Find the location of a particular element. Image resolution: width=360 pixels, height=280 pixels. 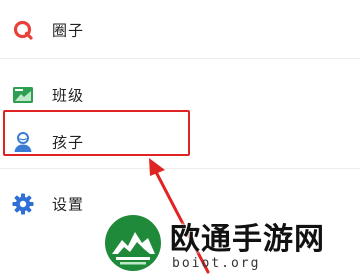

child-user-icon is located at coordinates (23, 142).